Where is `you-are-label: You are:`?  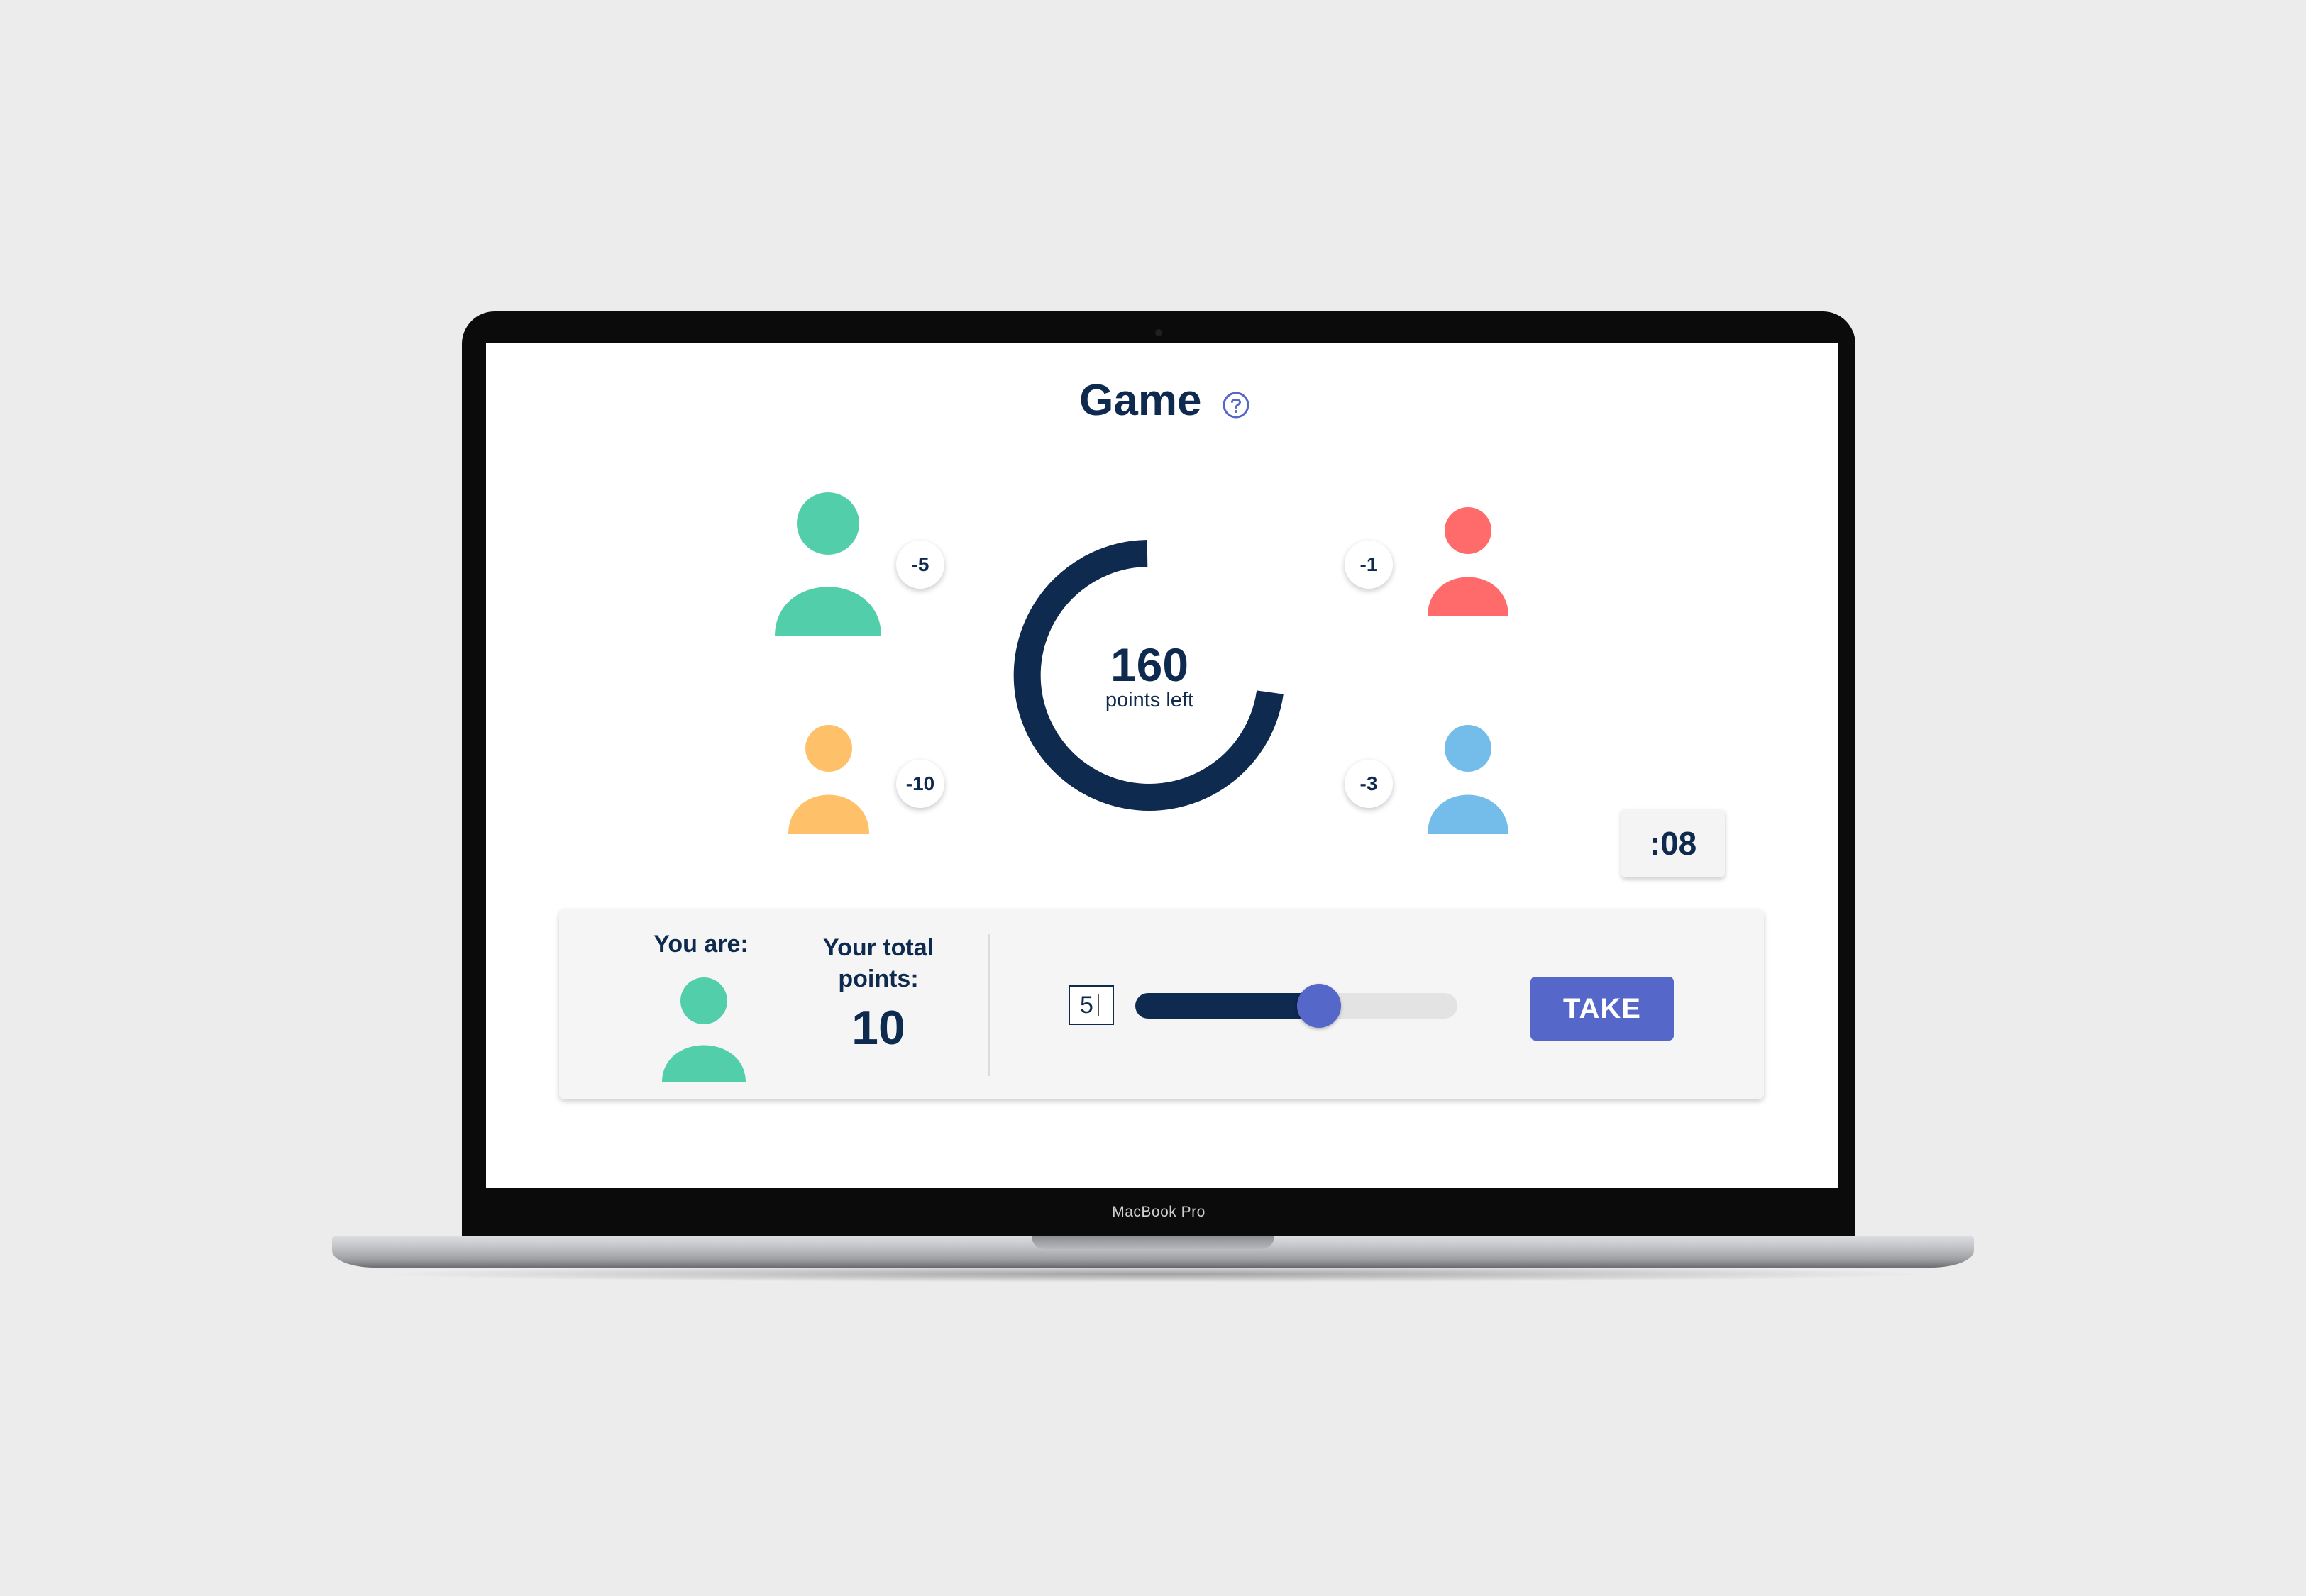 you-are-label: You are: is located at coordinates (701, 944).